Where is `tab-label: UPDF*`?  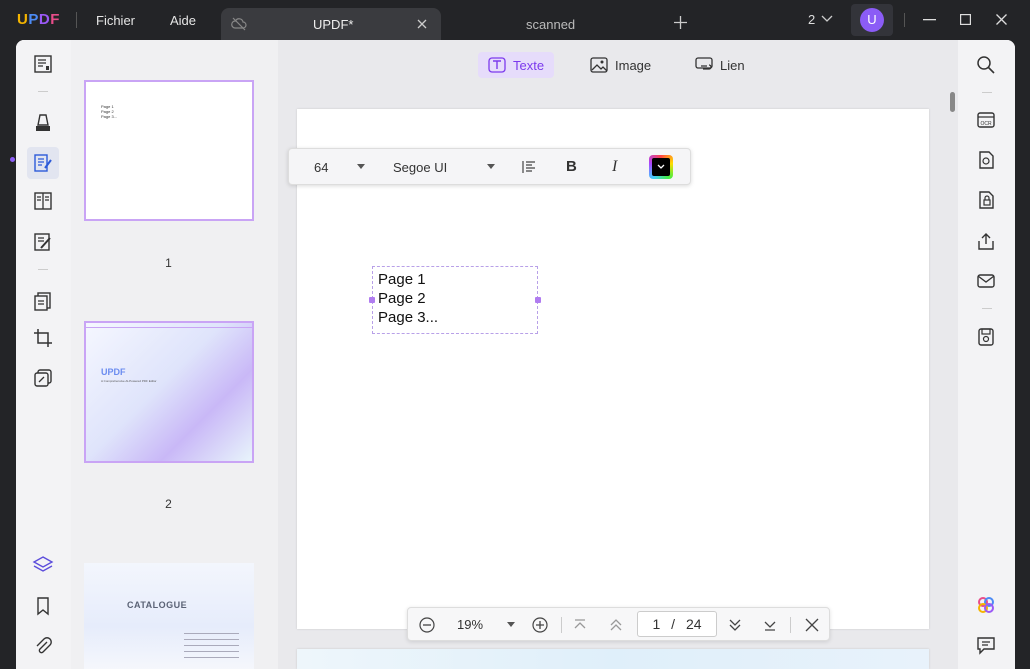 tab-label: UPDF* is located at coordinates (333, 24).